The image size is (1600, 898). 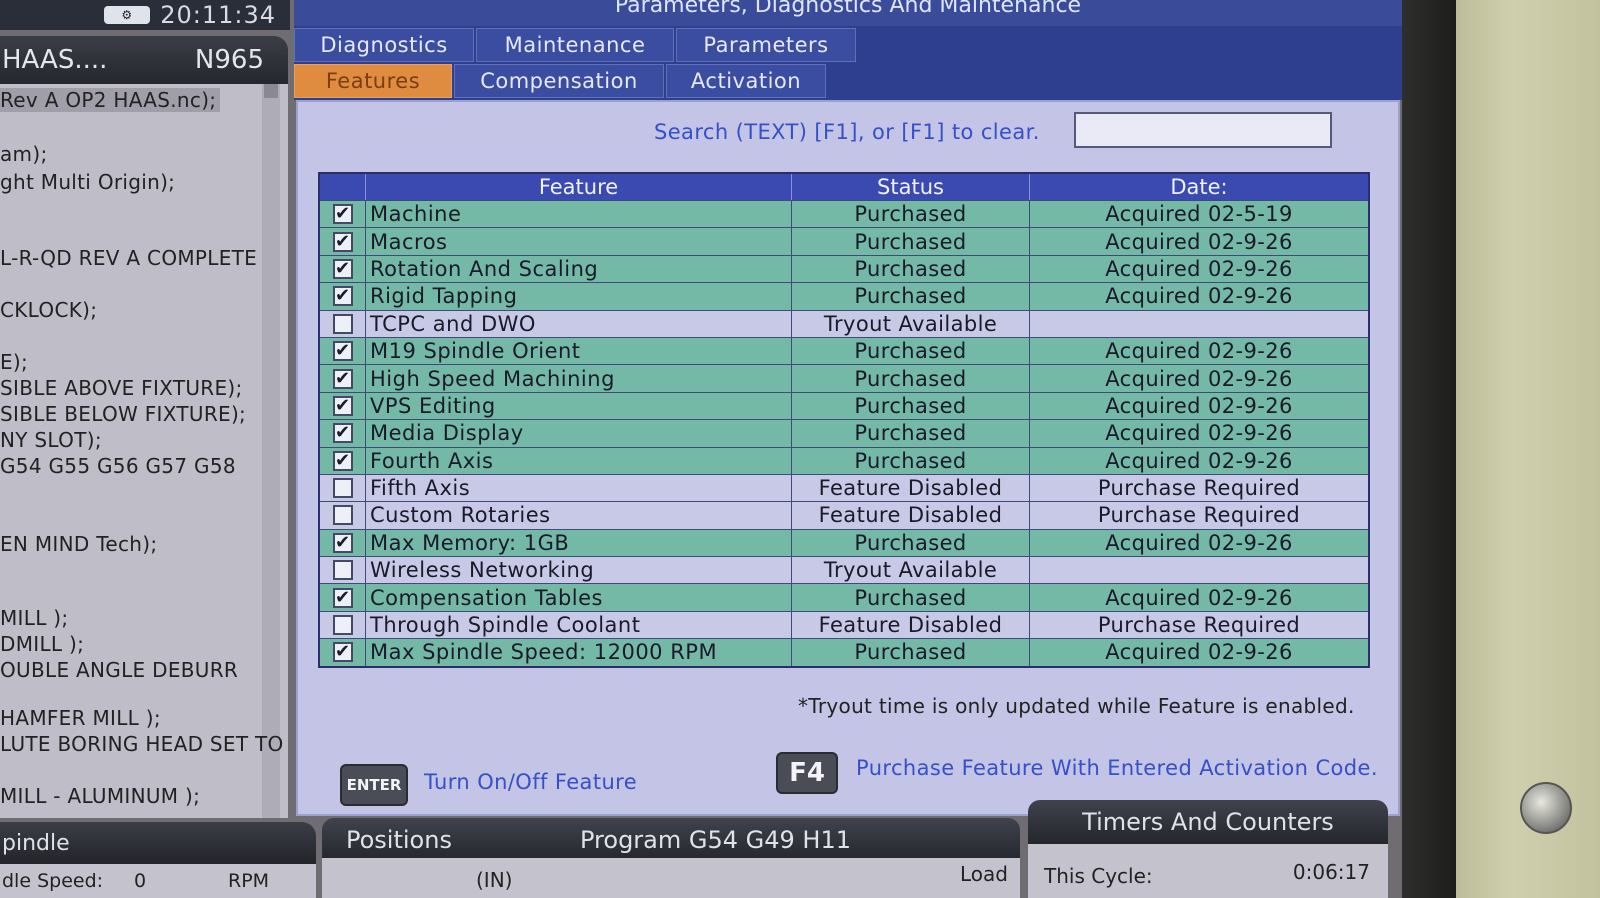 What do you see at coordinates (844, 460) in the screenshot?
I see `table-row: ✔ Fourth Axis Purchased Acquired 02-9-26` at bounding box center [844, 460].